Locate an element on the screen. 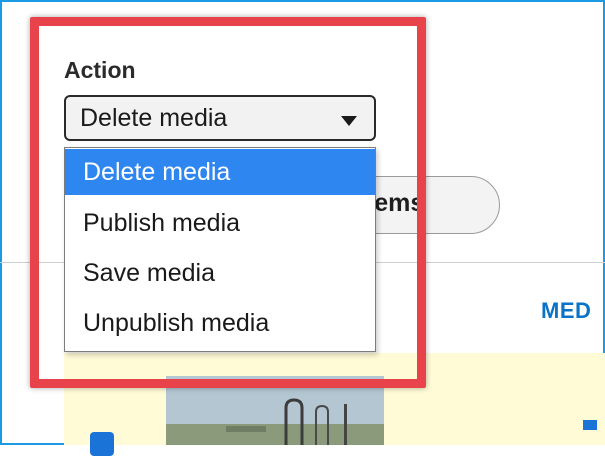  column-header-media: MED is located at coordinates (566, 311).